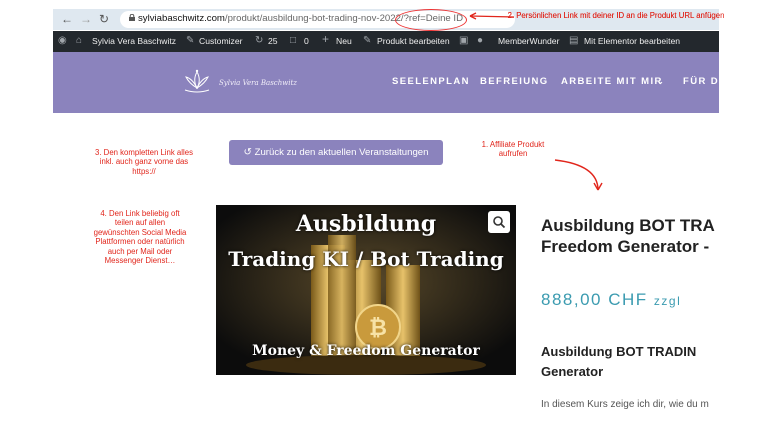  I want to click on magnifier-icon, so click(499, 222).